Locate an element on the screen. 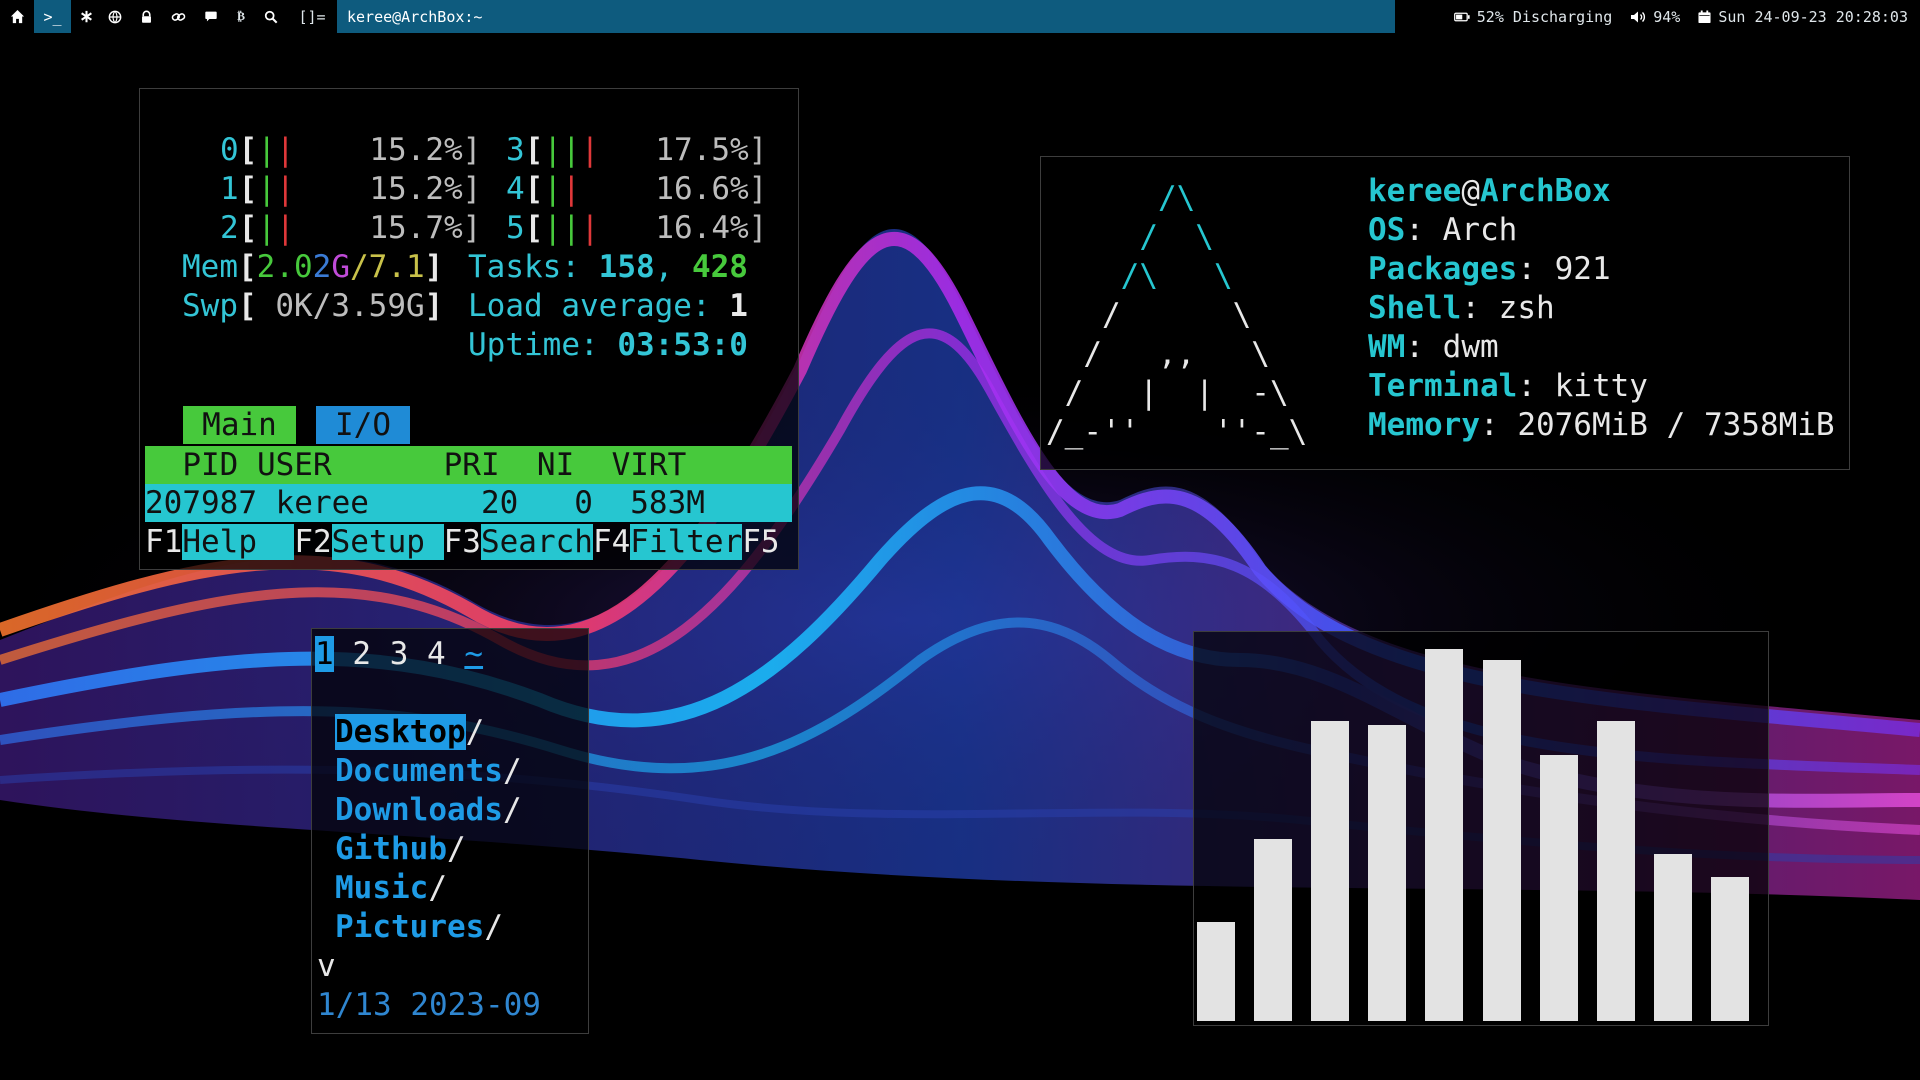  calendar-icon is located at coordinates (1704, 16).